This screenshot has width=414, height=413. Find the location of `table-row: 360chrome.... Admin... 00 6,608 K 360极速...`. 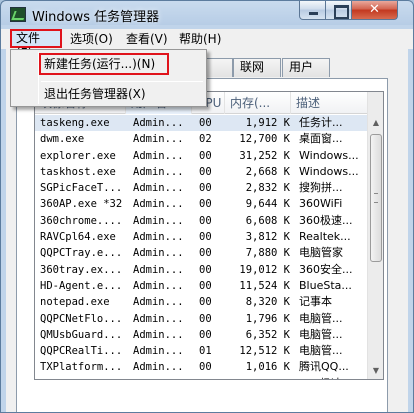

table-row: 360chrome.... Admin... 00 6,608 K 360极速... is located at coordinates (202, 221).